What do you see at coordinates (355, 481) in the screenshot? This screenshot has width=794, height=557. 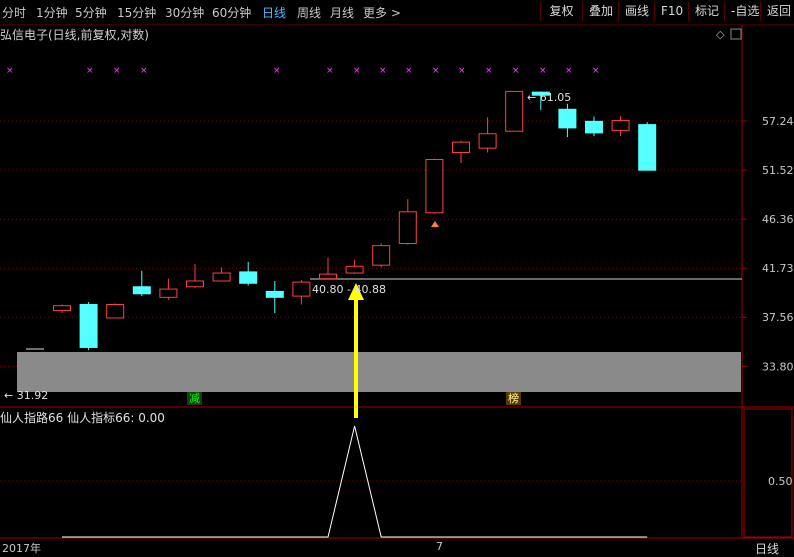 I see `indicator-line` at bounding box center [355, 481].